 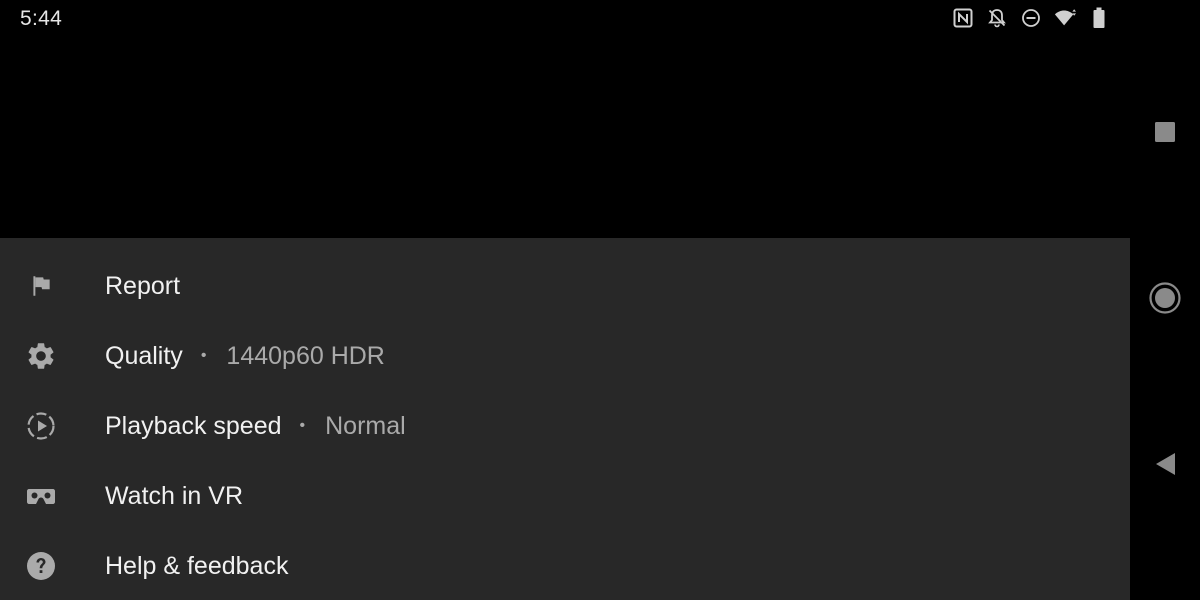 What do you see at coordinates (41, 566) in the screenshot?
I see `help-icon` at bounding box center [41, 566].